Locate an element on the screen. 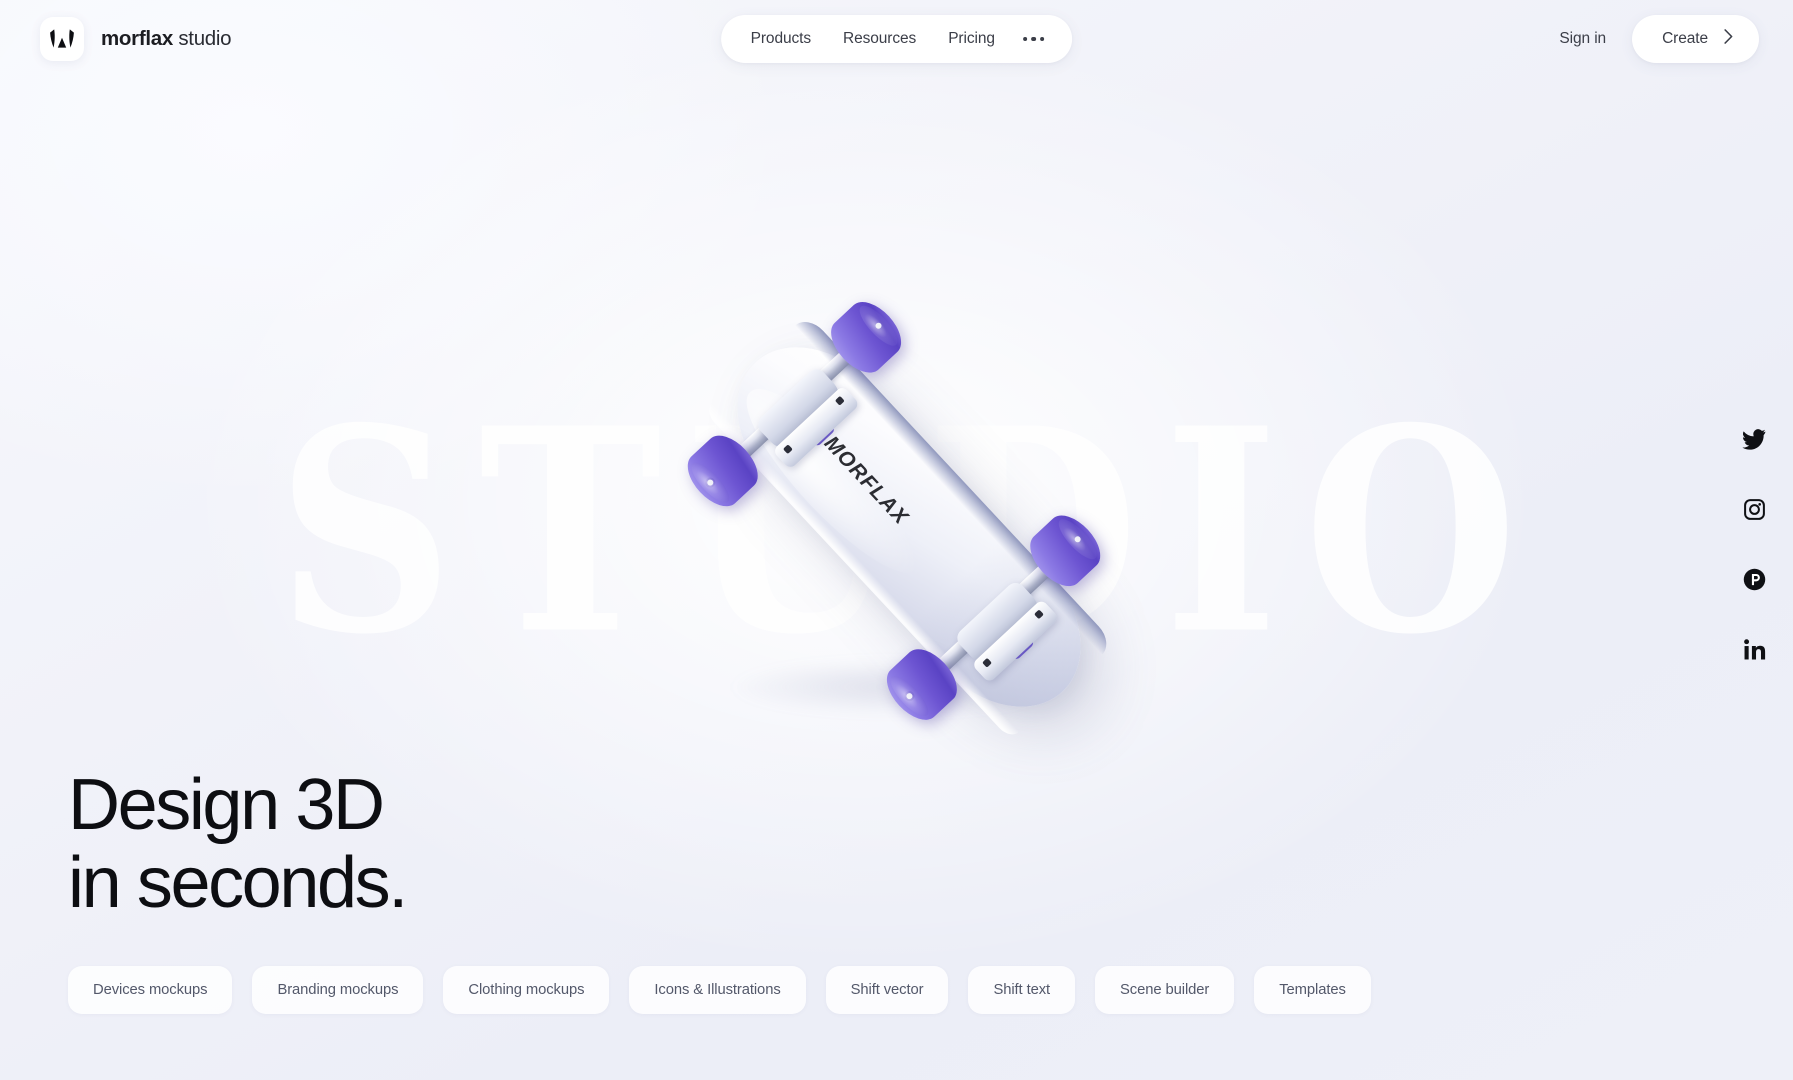  header-actions: Sign in Create is located at coordinates (1648, 39).